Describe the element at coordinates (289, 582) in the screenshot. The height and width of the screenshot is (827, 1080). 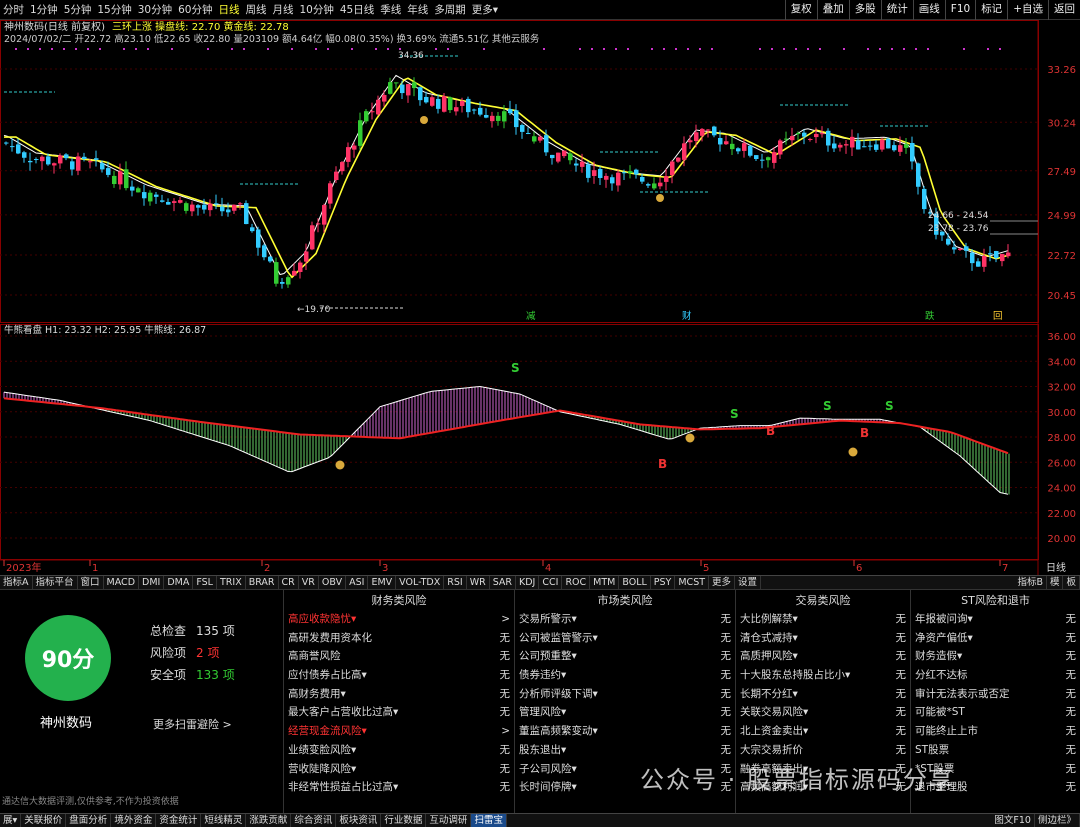
I see `indicator-tab-9: CR` at that location.